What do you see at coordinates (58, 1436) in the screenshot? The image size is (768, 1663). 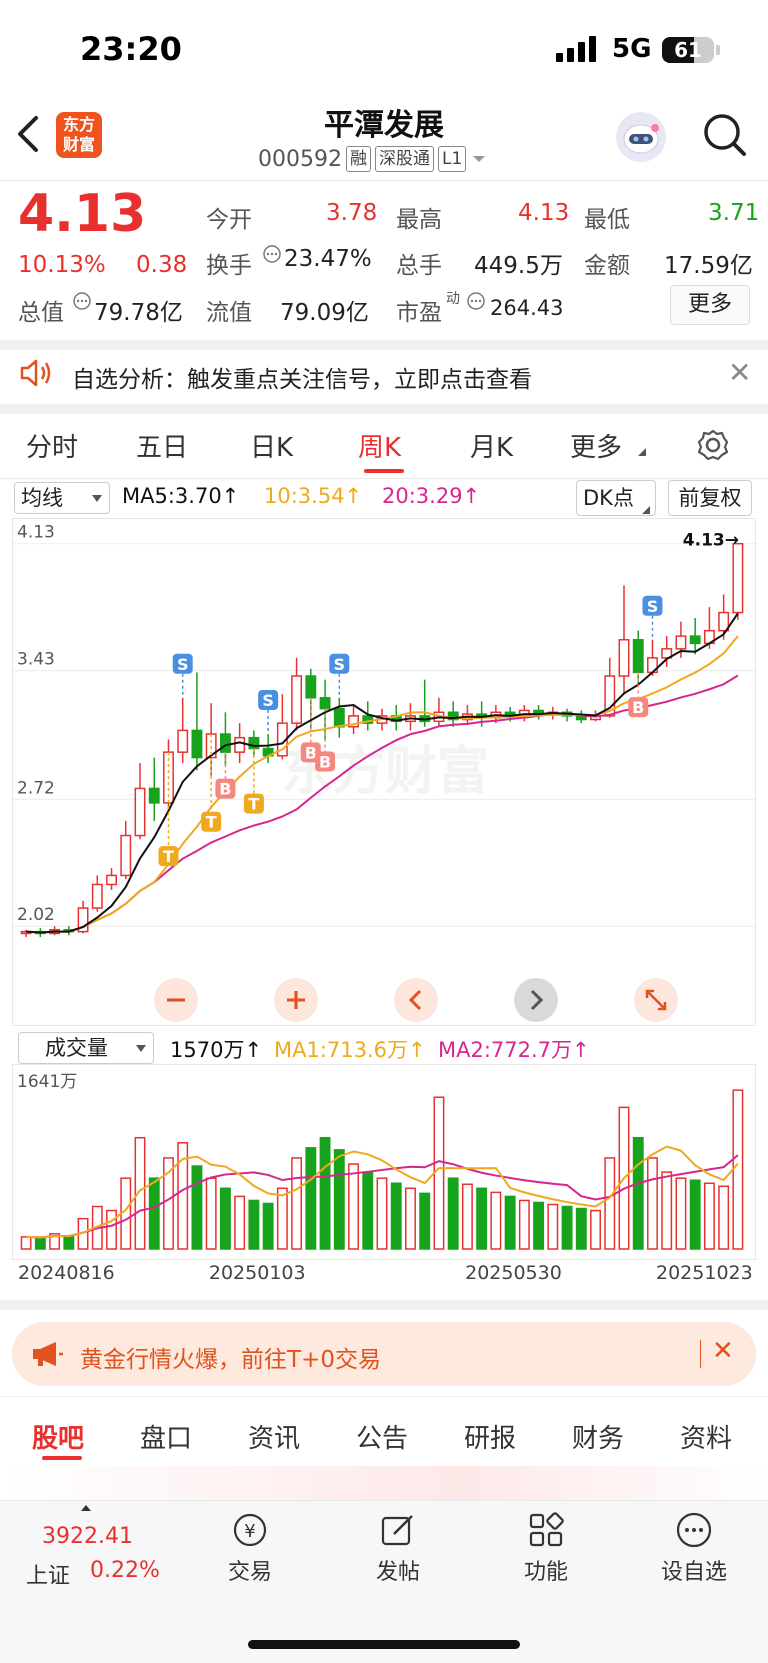 I see `tab-forum: 股吧` at bounding box center [58, 1436].